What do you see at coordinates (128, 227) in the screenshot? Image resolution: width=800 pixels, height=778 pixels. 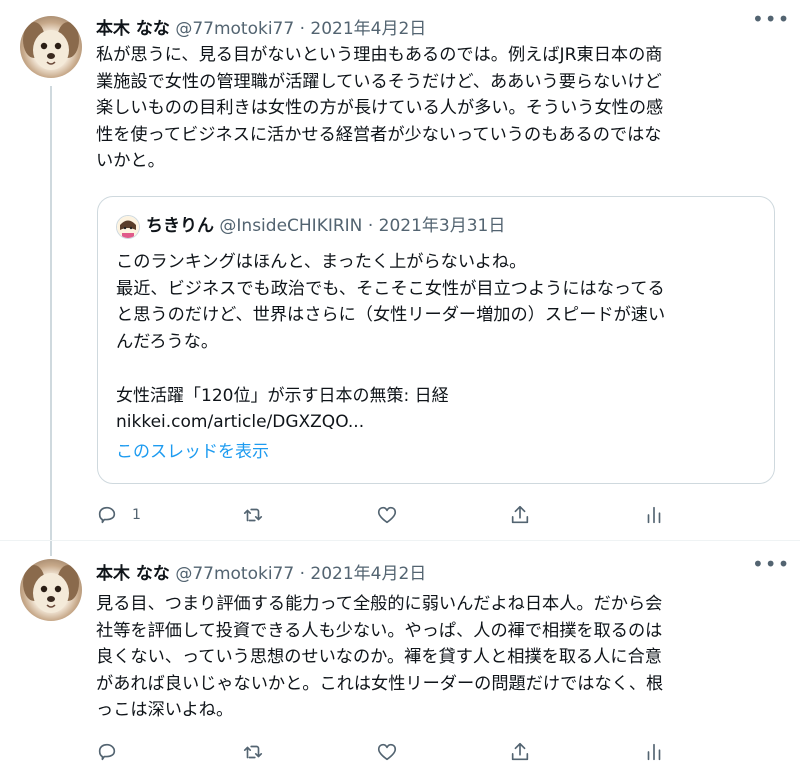 I see `quoted-avatar` at bounding box center [128, 227].